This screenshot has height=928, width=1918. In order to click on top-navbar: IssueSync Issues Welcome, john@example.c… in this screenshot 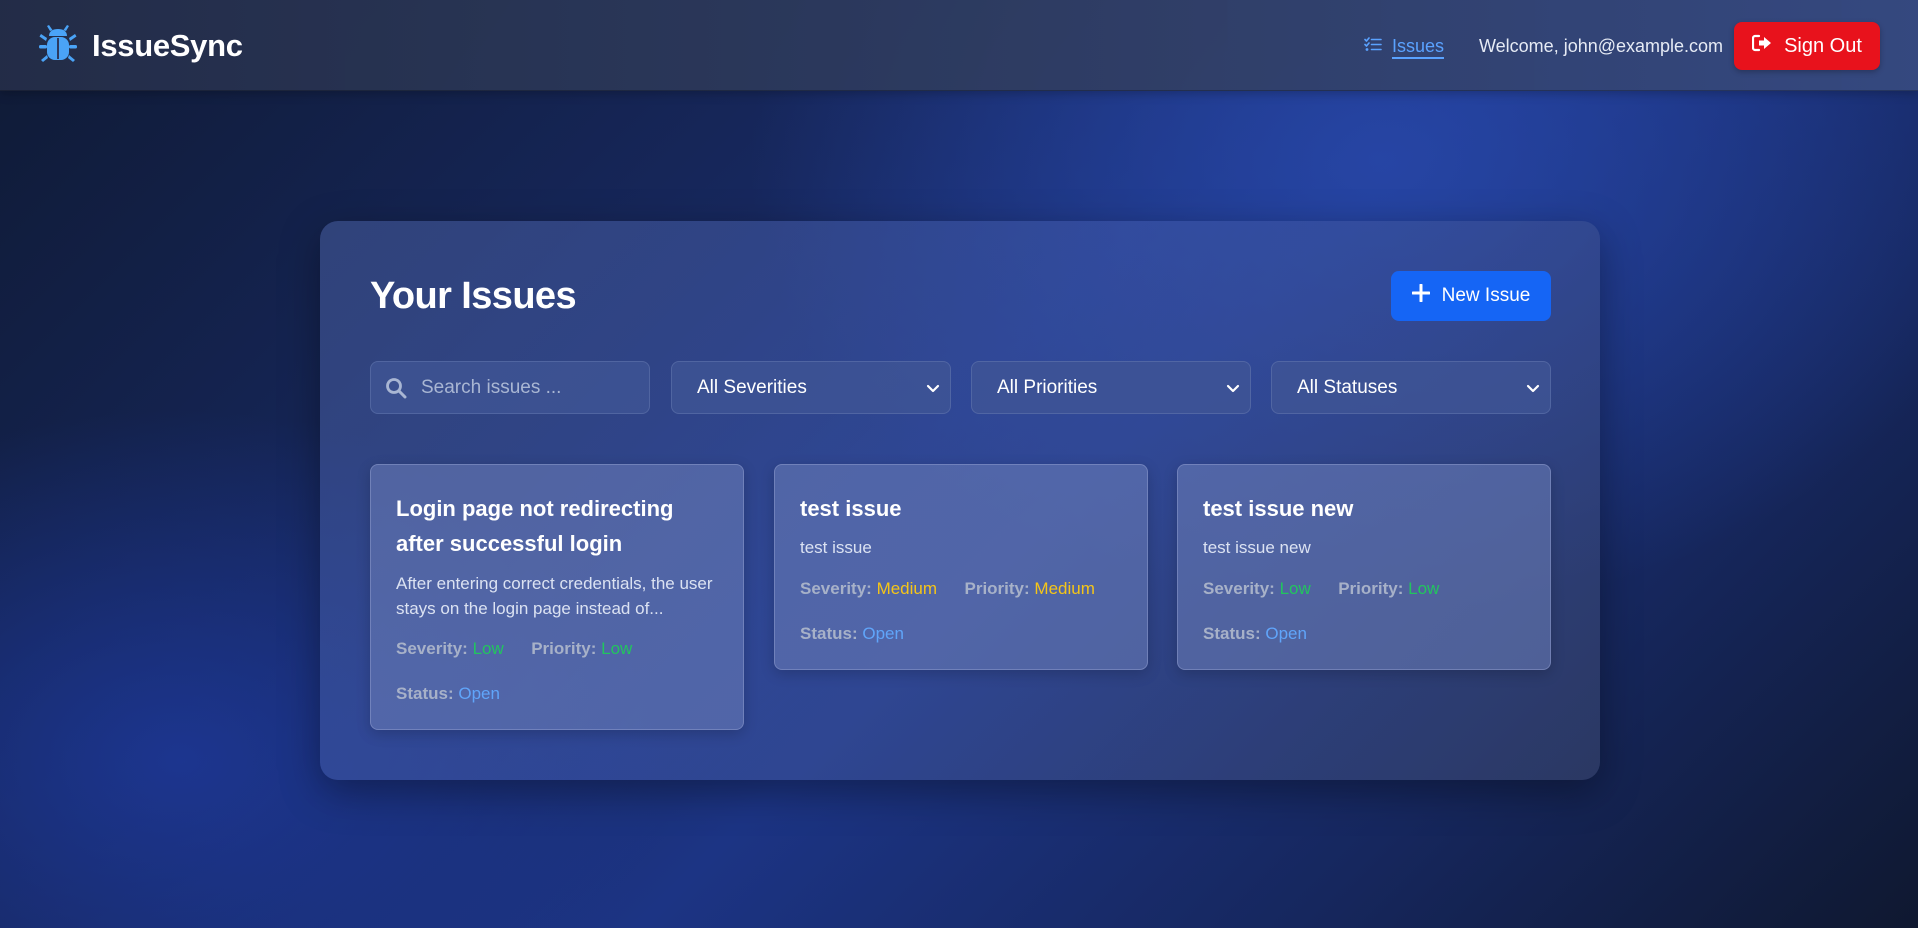, I will do `click(959, 45)`.